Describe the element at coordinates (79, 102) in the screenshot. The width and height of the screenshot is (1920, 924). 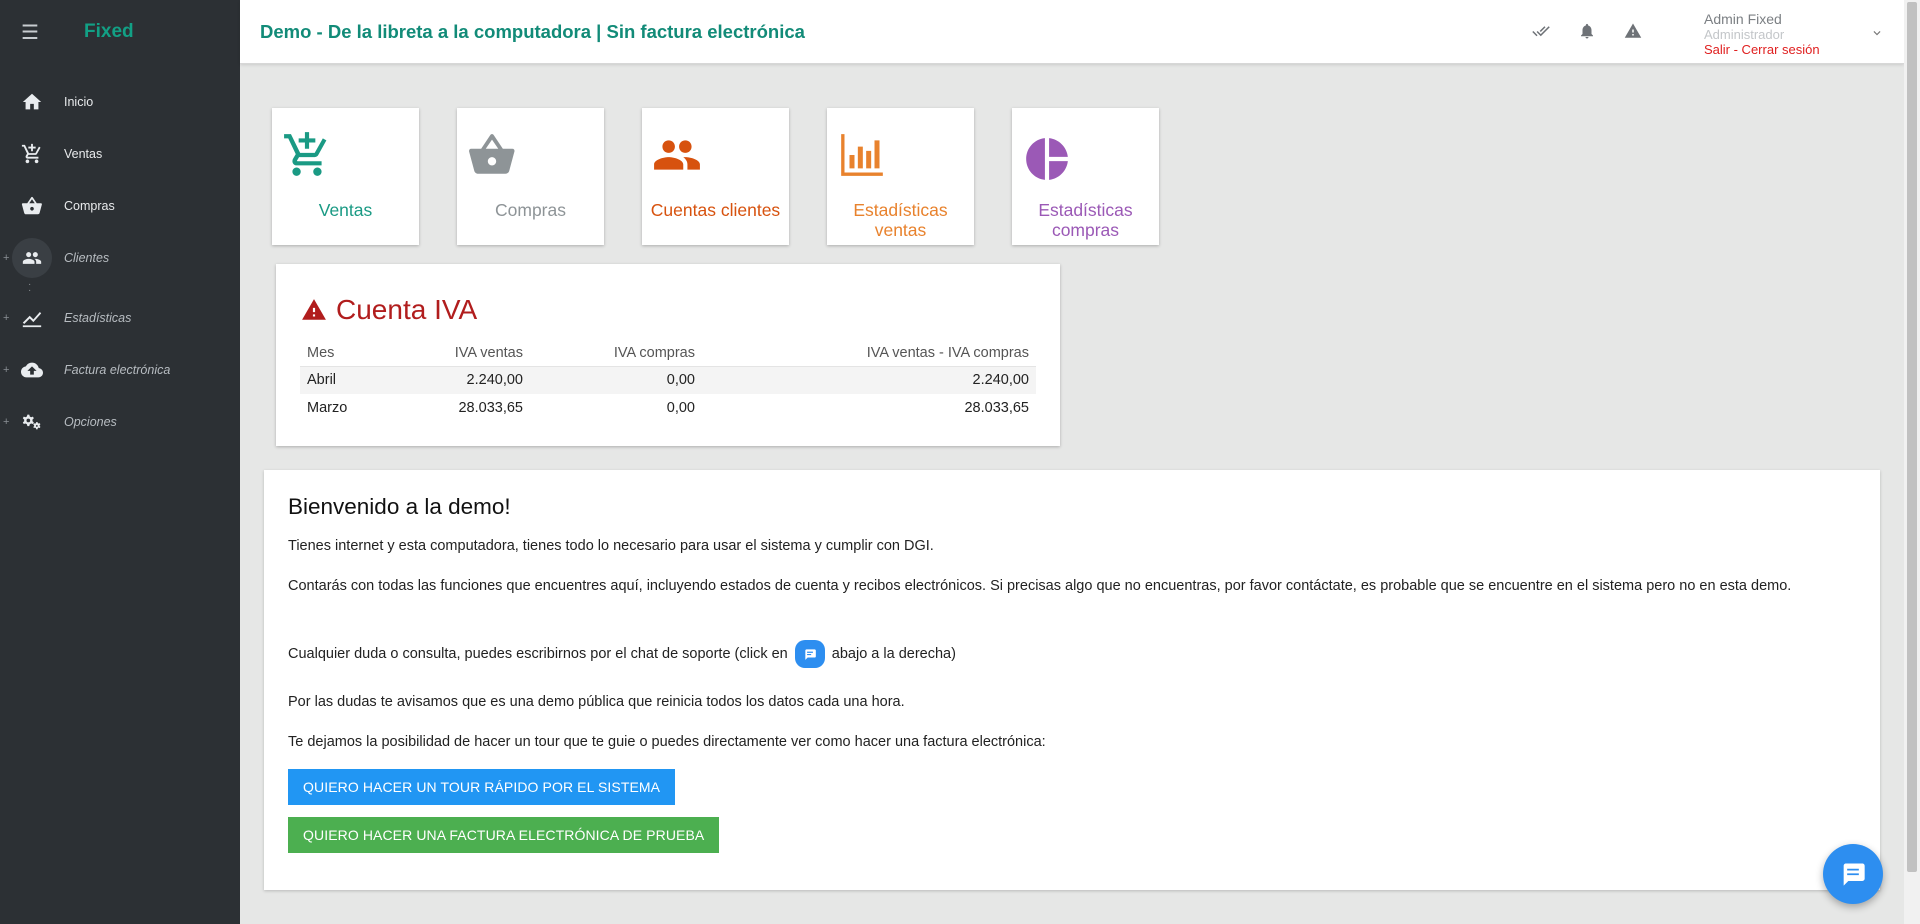
I see `sidebar-item-label: Inicio` at that location.